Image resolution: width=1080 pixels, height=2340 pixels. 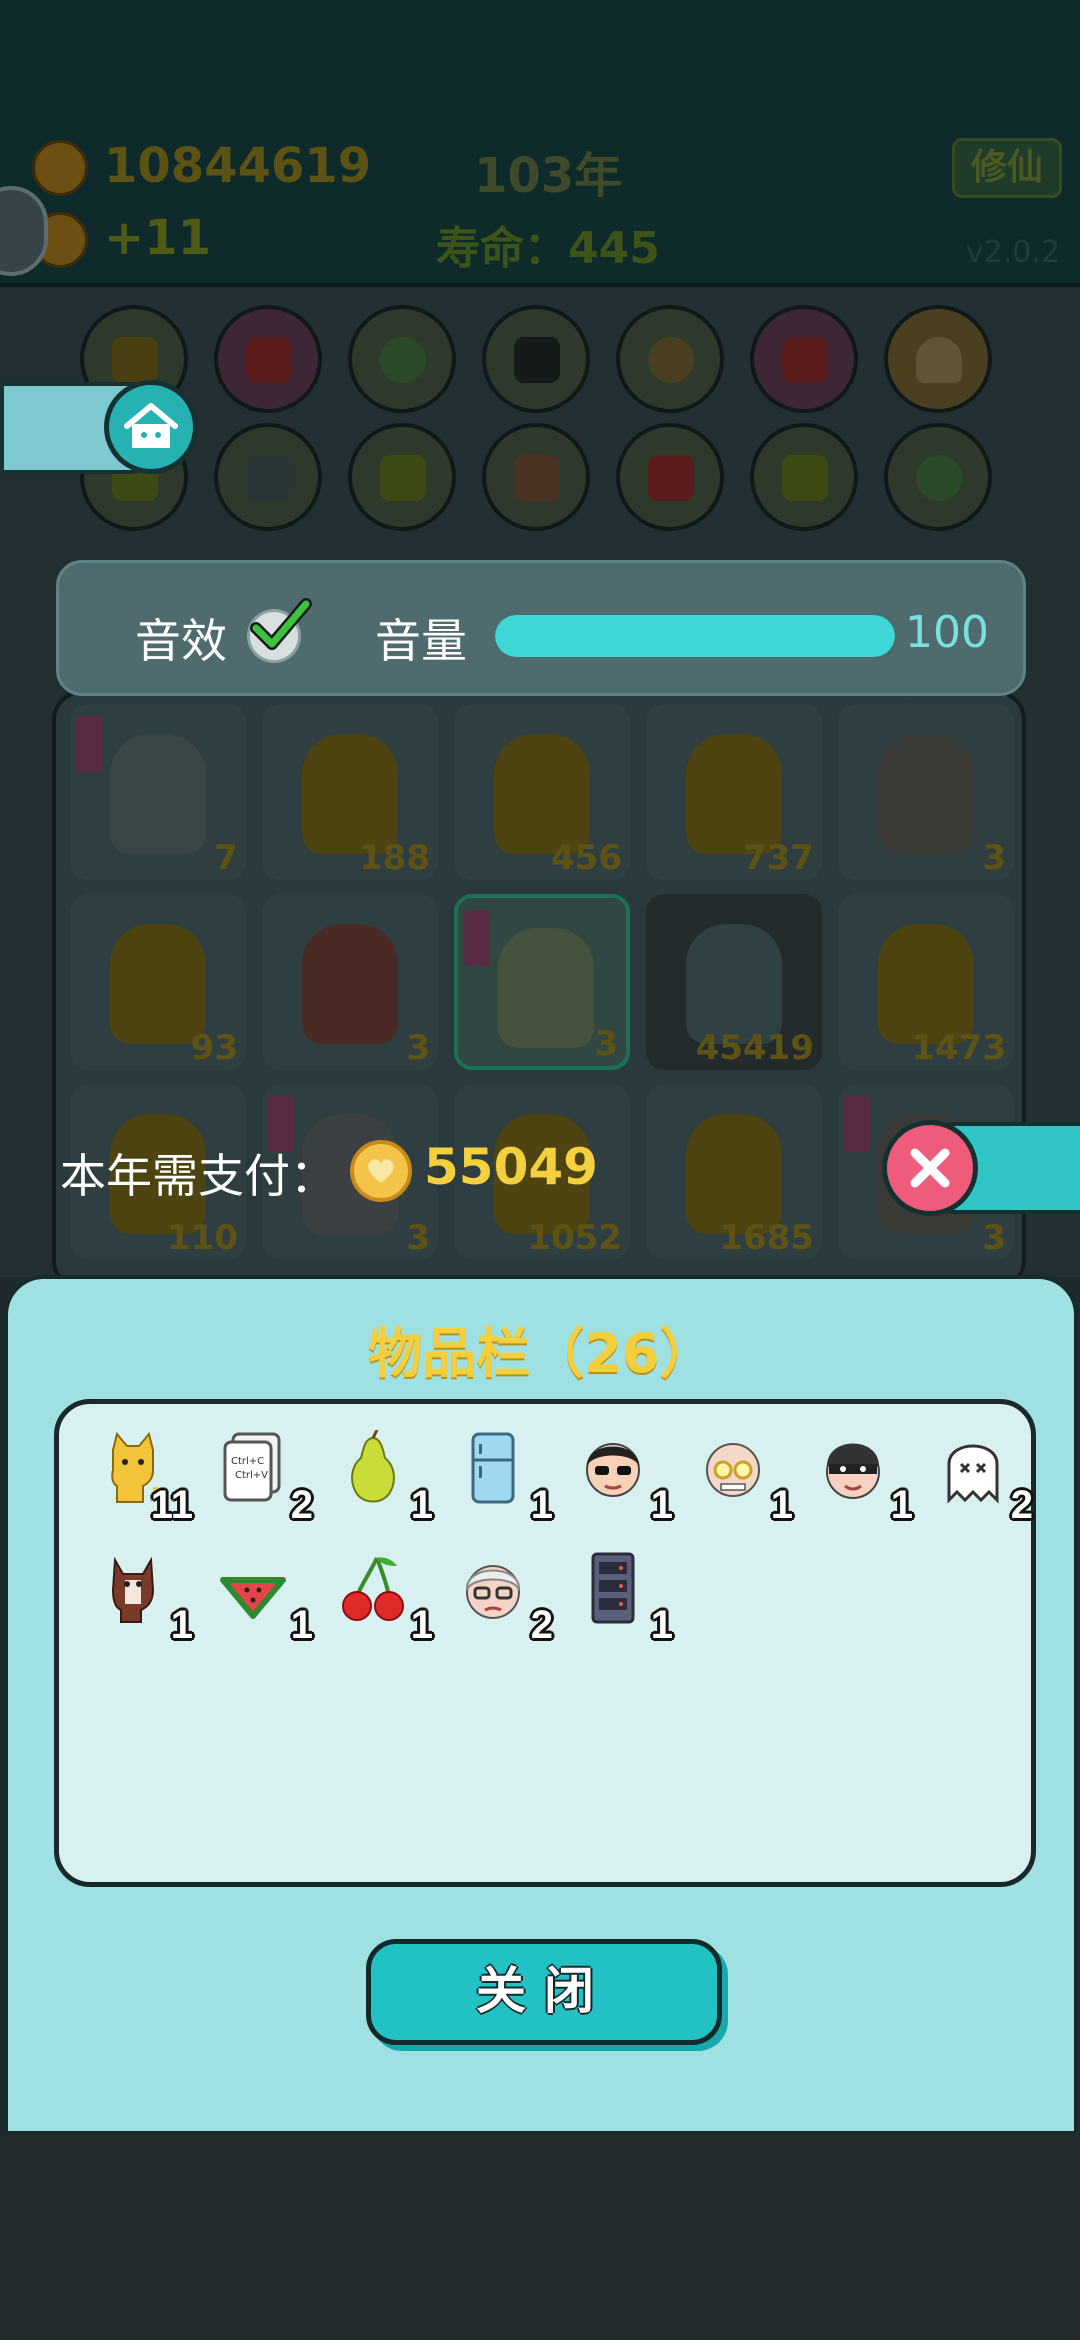 I want to click on heart-coin-icon, so click(x=381, y=1171).